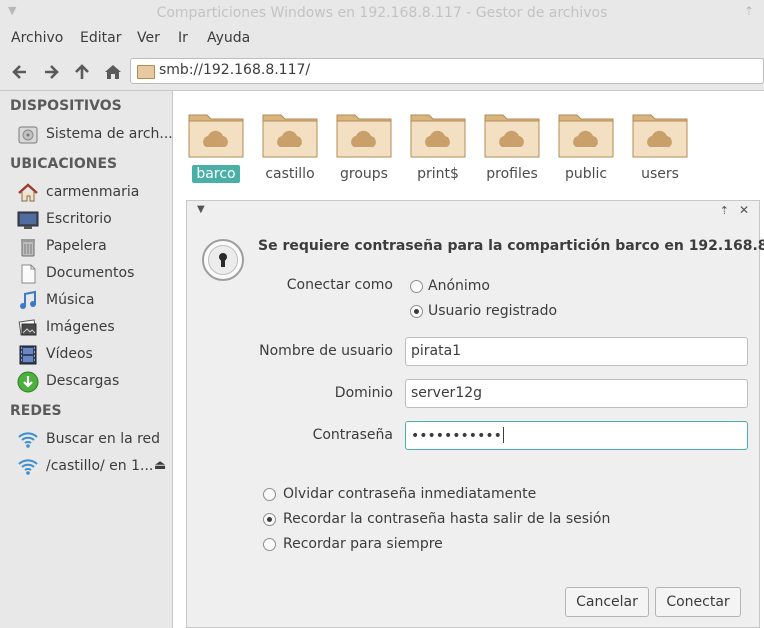  Describe the element at coordinates (80, 327) in the screenshot. I see `sidebar-item-label: Imágenes` at that location.